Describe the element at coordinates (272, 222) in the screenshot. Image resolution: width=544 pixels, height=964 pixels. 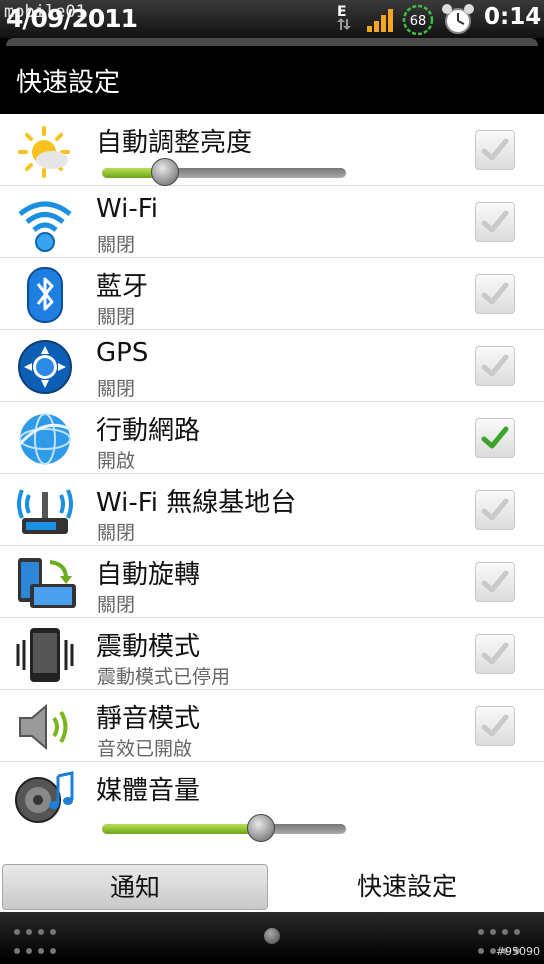
I see `setting-row-wifi: Wi-Fi 關閉` at that location.